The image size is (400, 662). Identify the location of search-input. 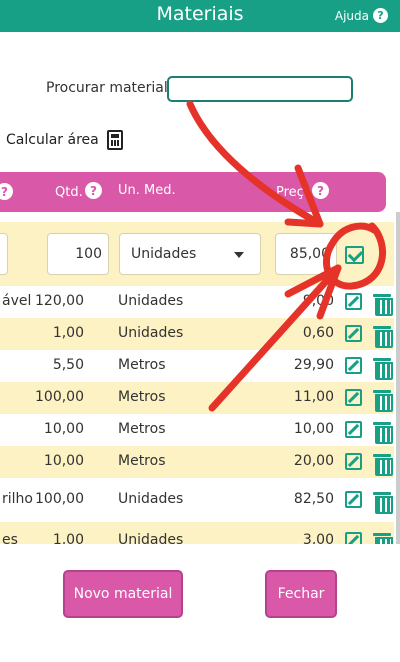
(260, 89).